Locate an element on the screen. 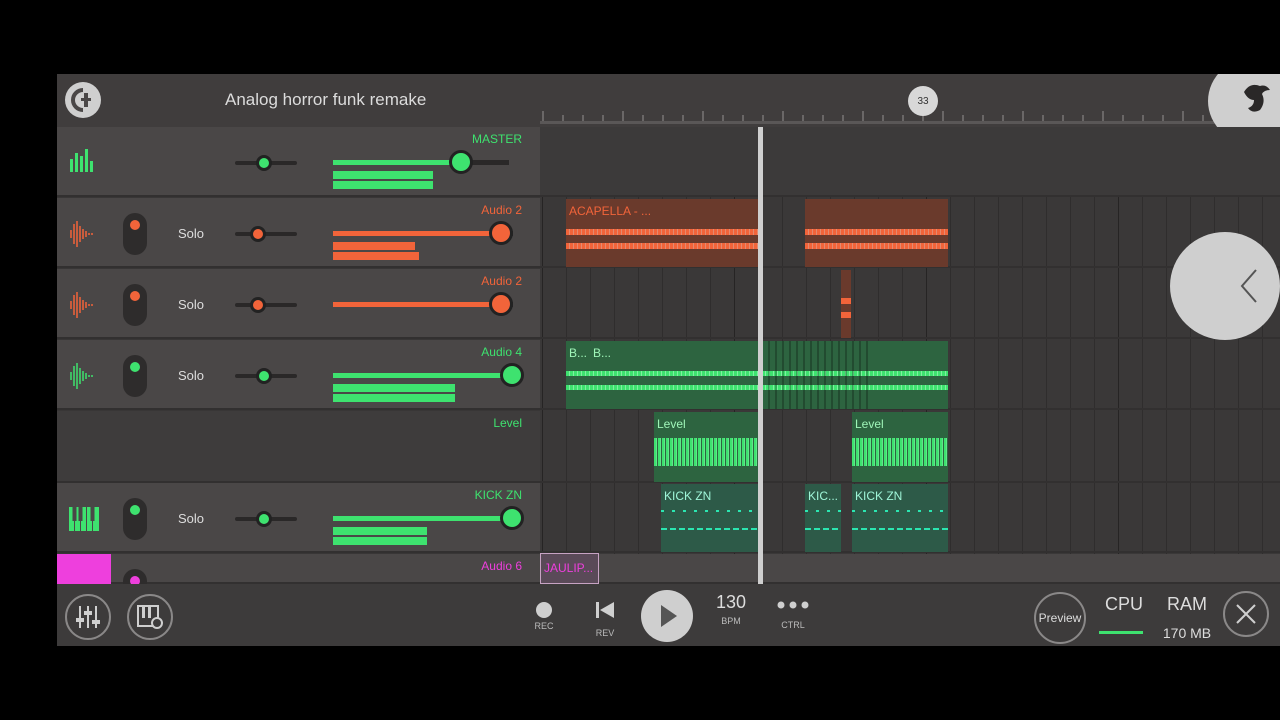 The height and width of the screenshot is (720, 1280). track-name: KICK ZN is located at coordinates (498, 495).